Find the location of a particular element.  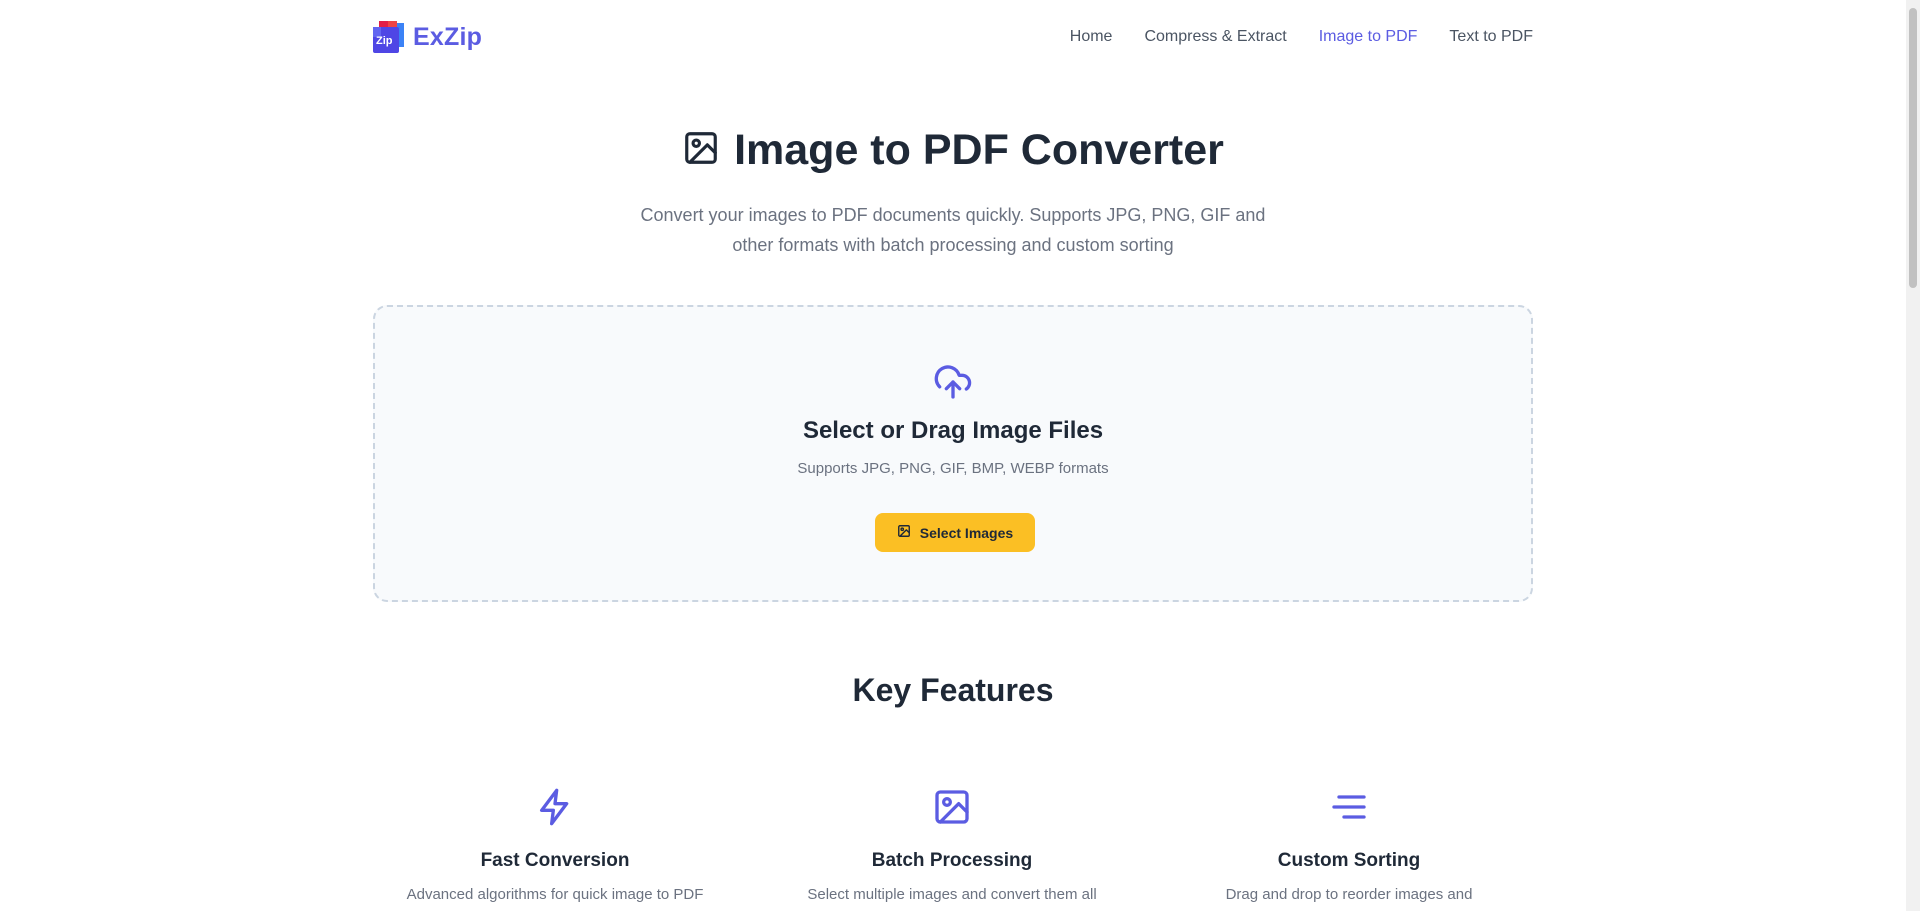

scrollbar-thumb is located at coordinates (1913, 148).